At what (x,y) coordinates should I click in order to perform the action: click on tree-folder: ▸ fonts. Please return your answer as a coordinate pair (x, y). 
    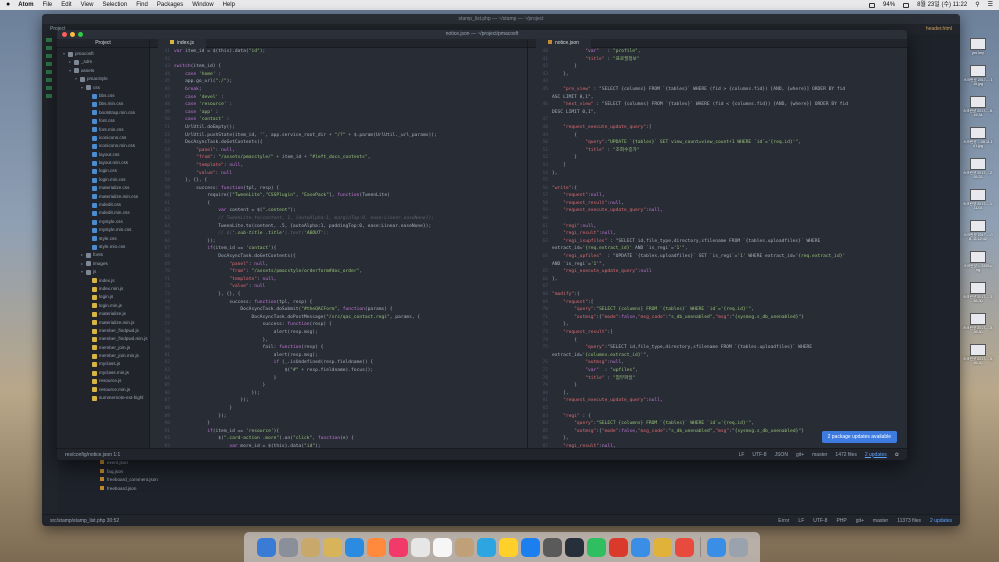
    Looking at the image, I should click on (103, 255).